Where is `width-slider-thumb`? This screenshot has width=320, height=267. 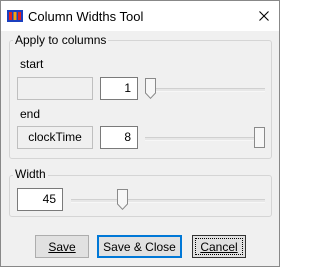
width-slider-thumb is located at coordinates (122, 199).